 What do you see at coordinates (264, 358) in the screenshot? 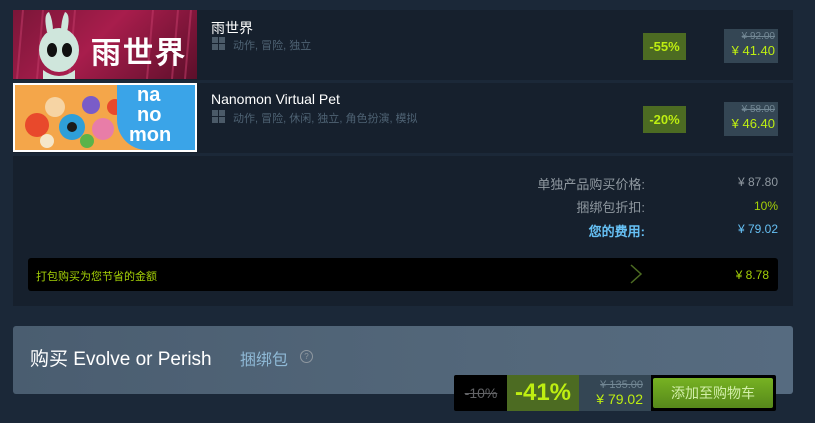
I see `bundle-info-link: 捆绑包` at bounding box center [264, 358].